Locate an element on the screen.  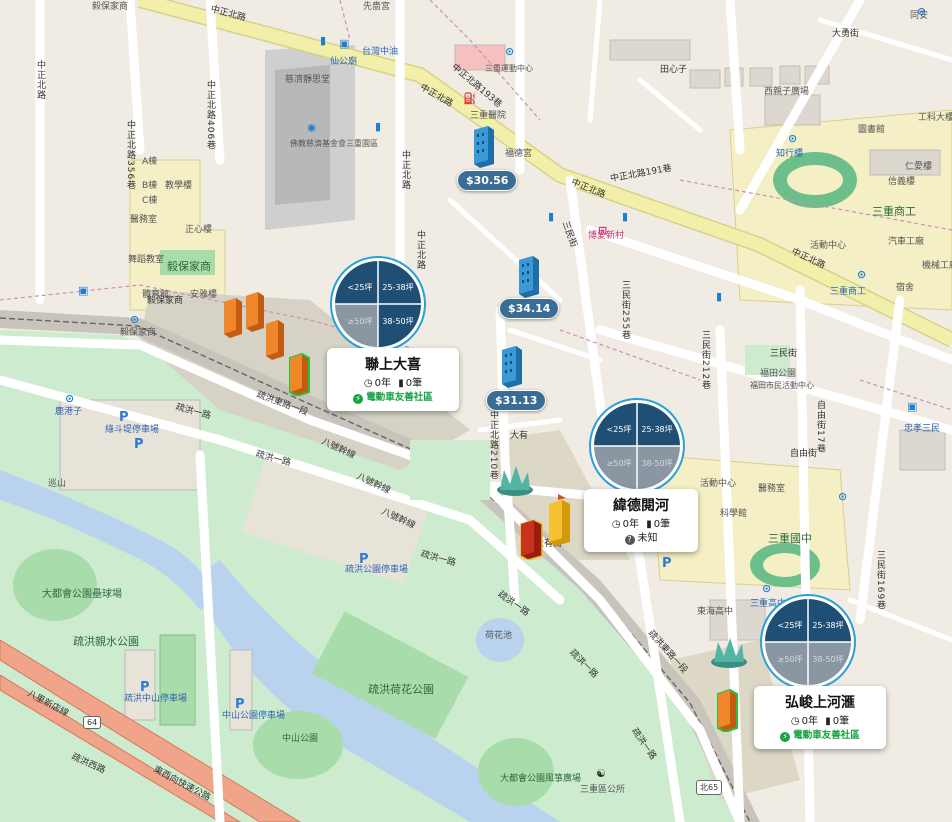
place-label: C棟 is located at coordinates (150, 201).